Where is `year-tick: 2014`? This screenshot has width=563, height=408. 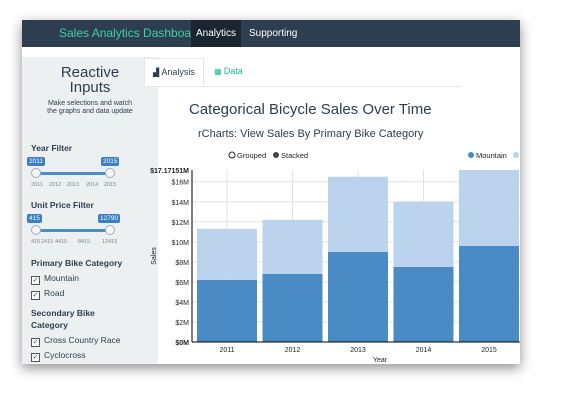
year-tick: 2014 is located at coordinates (92, 185).